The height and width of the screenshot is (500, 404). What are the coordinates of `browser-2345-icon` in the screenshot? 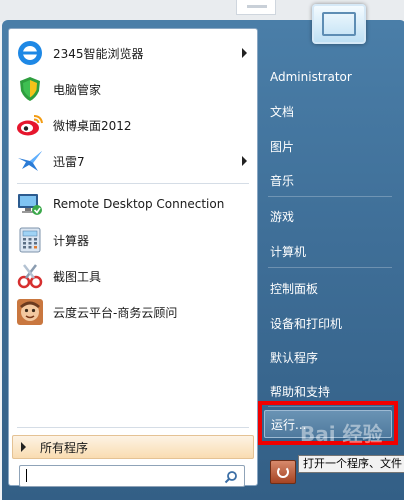 It's located at (30, 53).